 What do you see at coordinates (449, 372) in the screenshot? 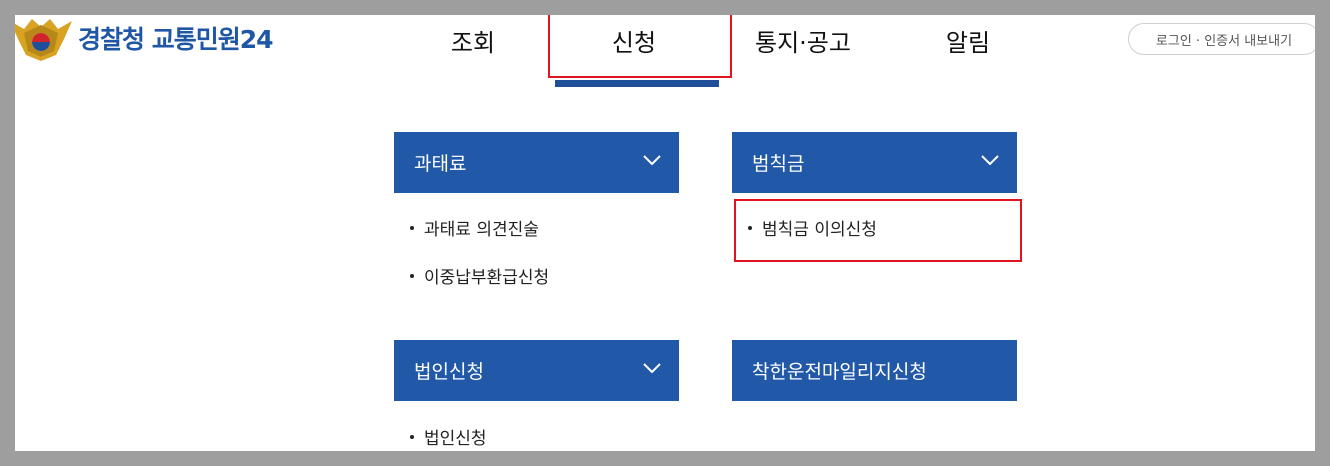
I see `panel-title: 법인신청` at bounding box center [449, 372].